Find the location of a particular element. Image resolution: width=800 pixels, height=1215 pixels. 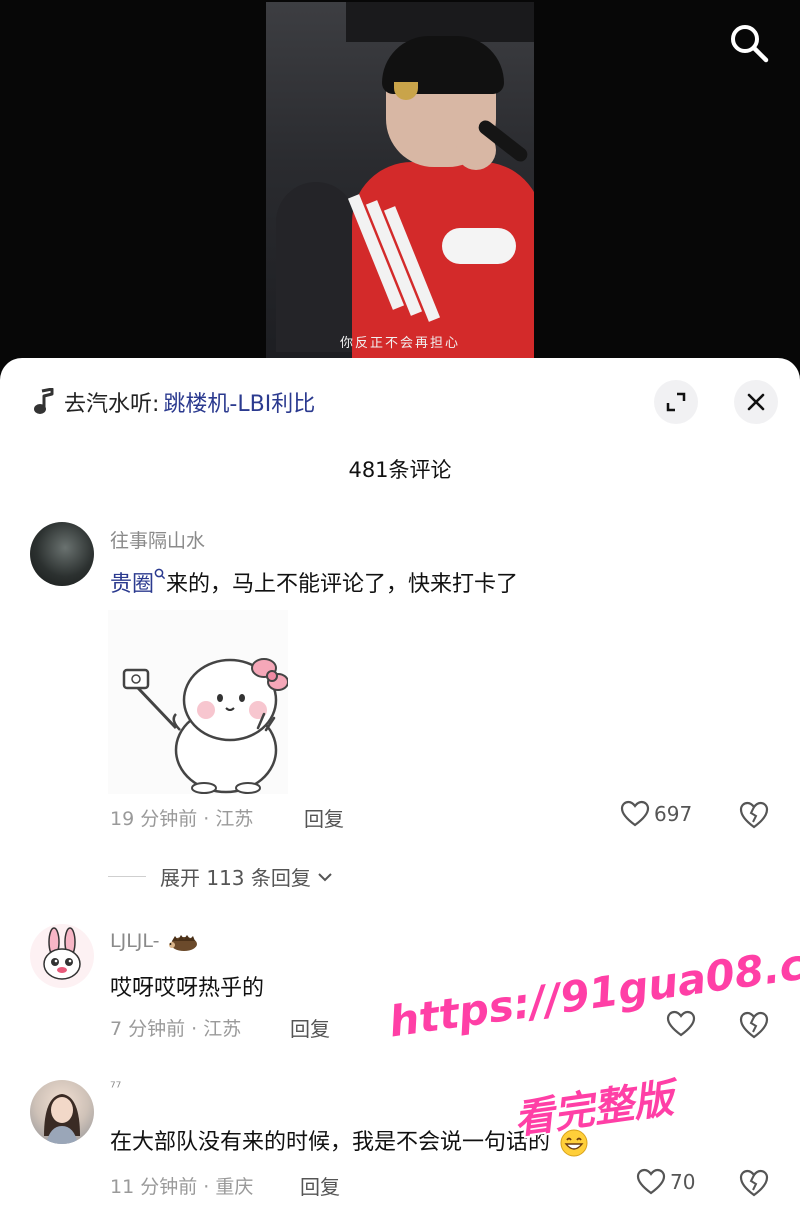

like-button: 697 is located at coordinates (656, 814).